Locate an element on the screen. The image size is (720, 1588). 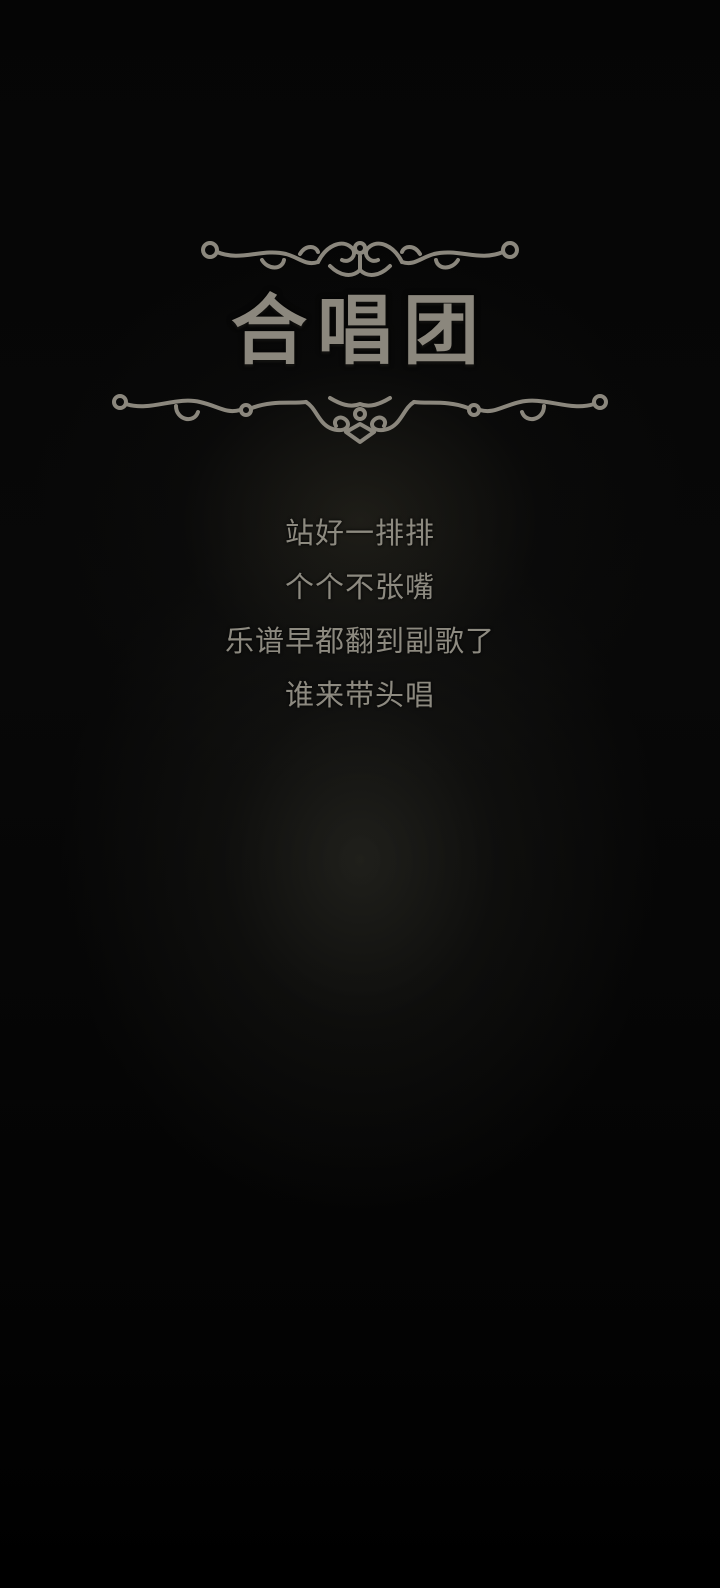
lyric-line-3: 乐谱早都翻到副歌了 is located at coordinates (359, 641).